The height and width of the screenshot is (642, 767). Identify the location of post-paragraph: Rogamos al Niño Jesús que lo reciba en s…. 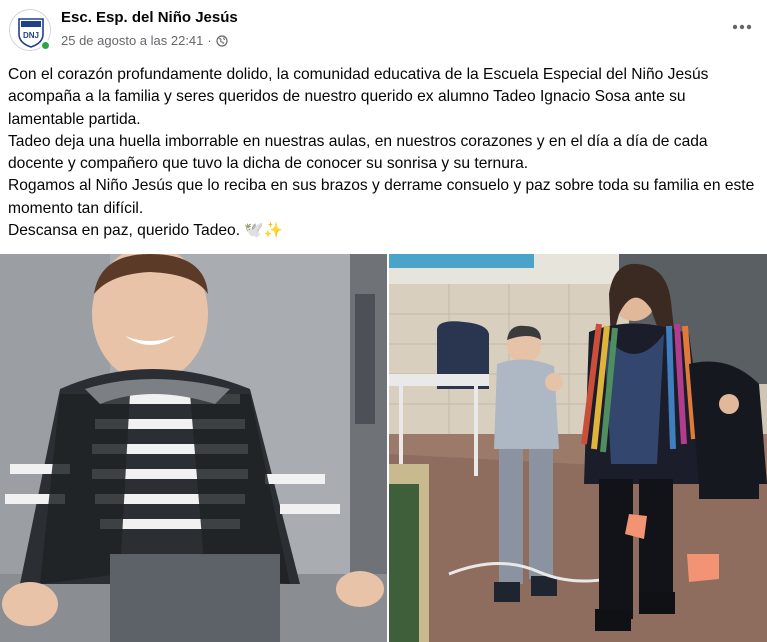
(381, 197).